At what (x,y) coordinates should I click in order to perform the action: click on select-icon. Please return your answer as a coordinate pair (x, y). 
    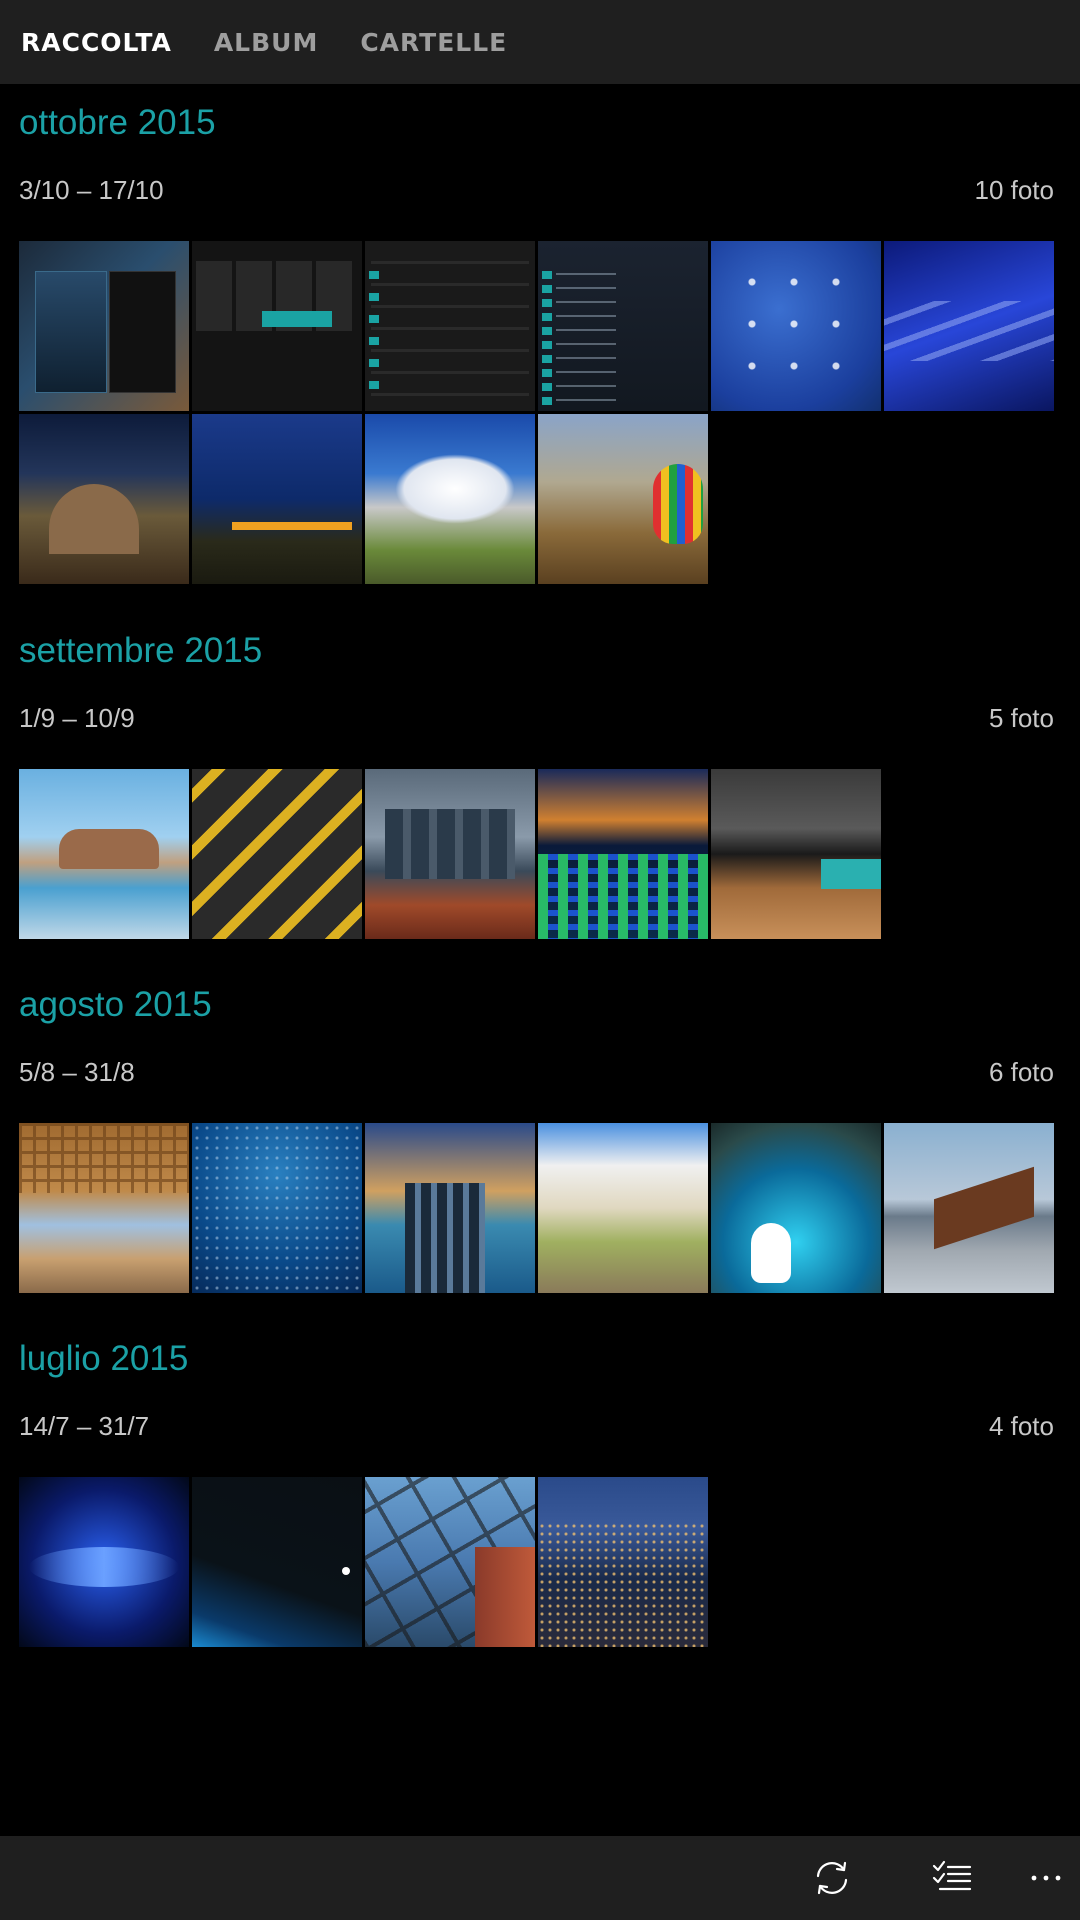
    Looking at the image, I should click on (952, 1875).